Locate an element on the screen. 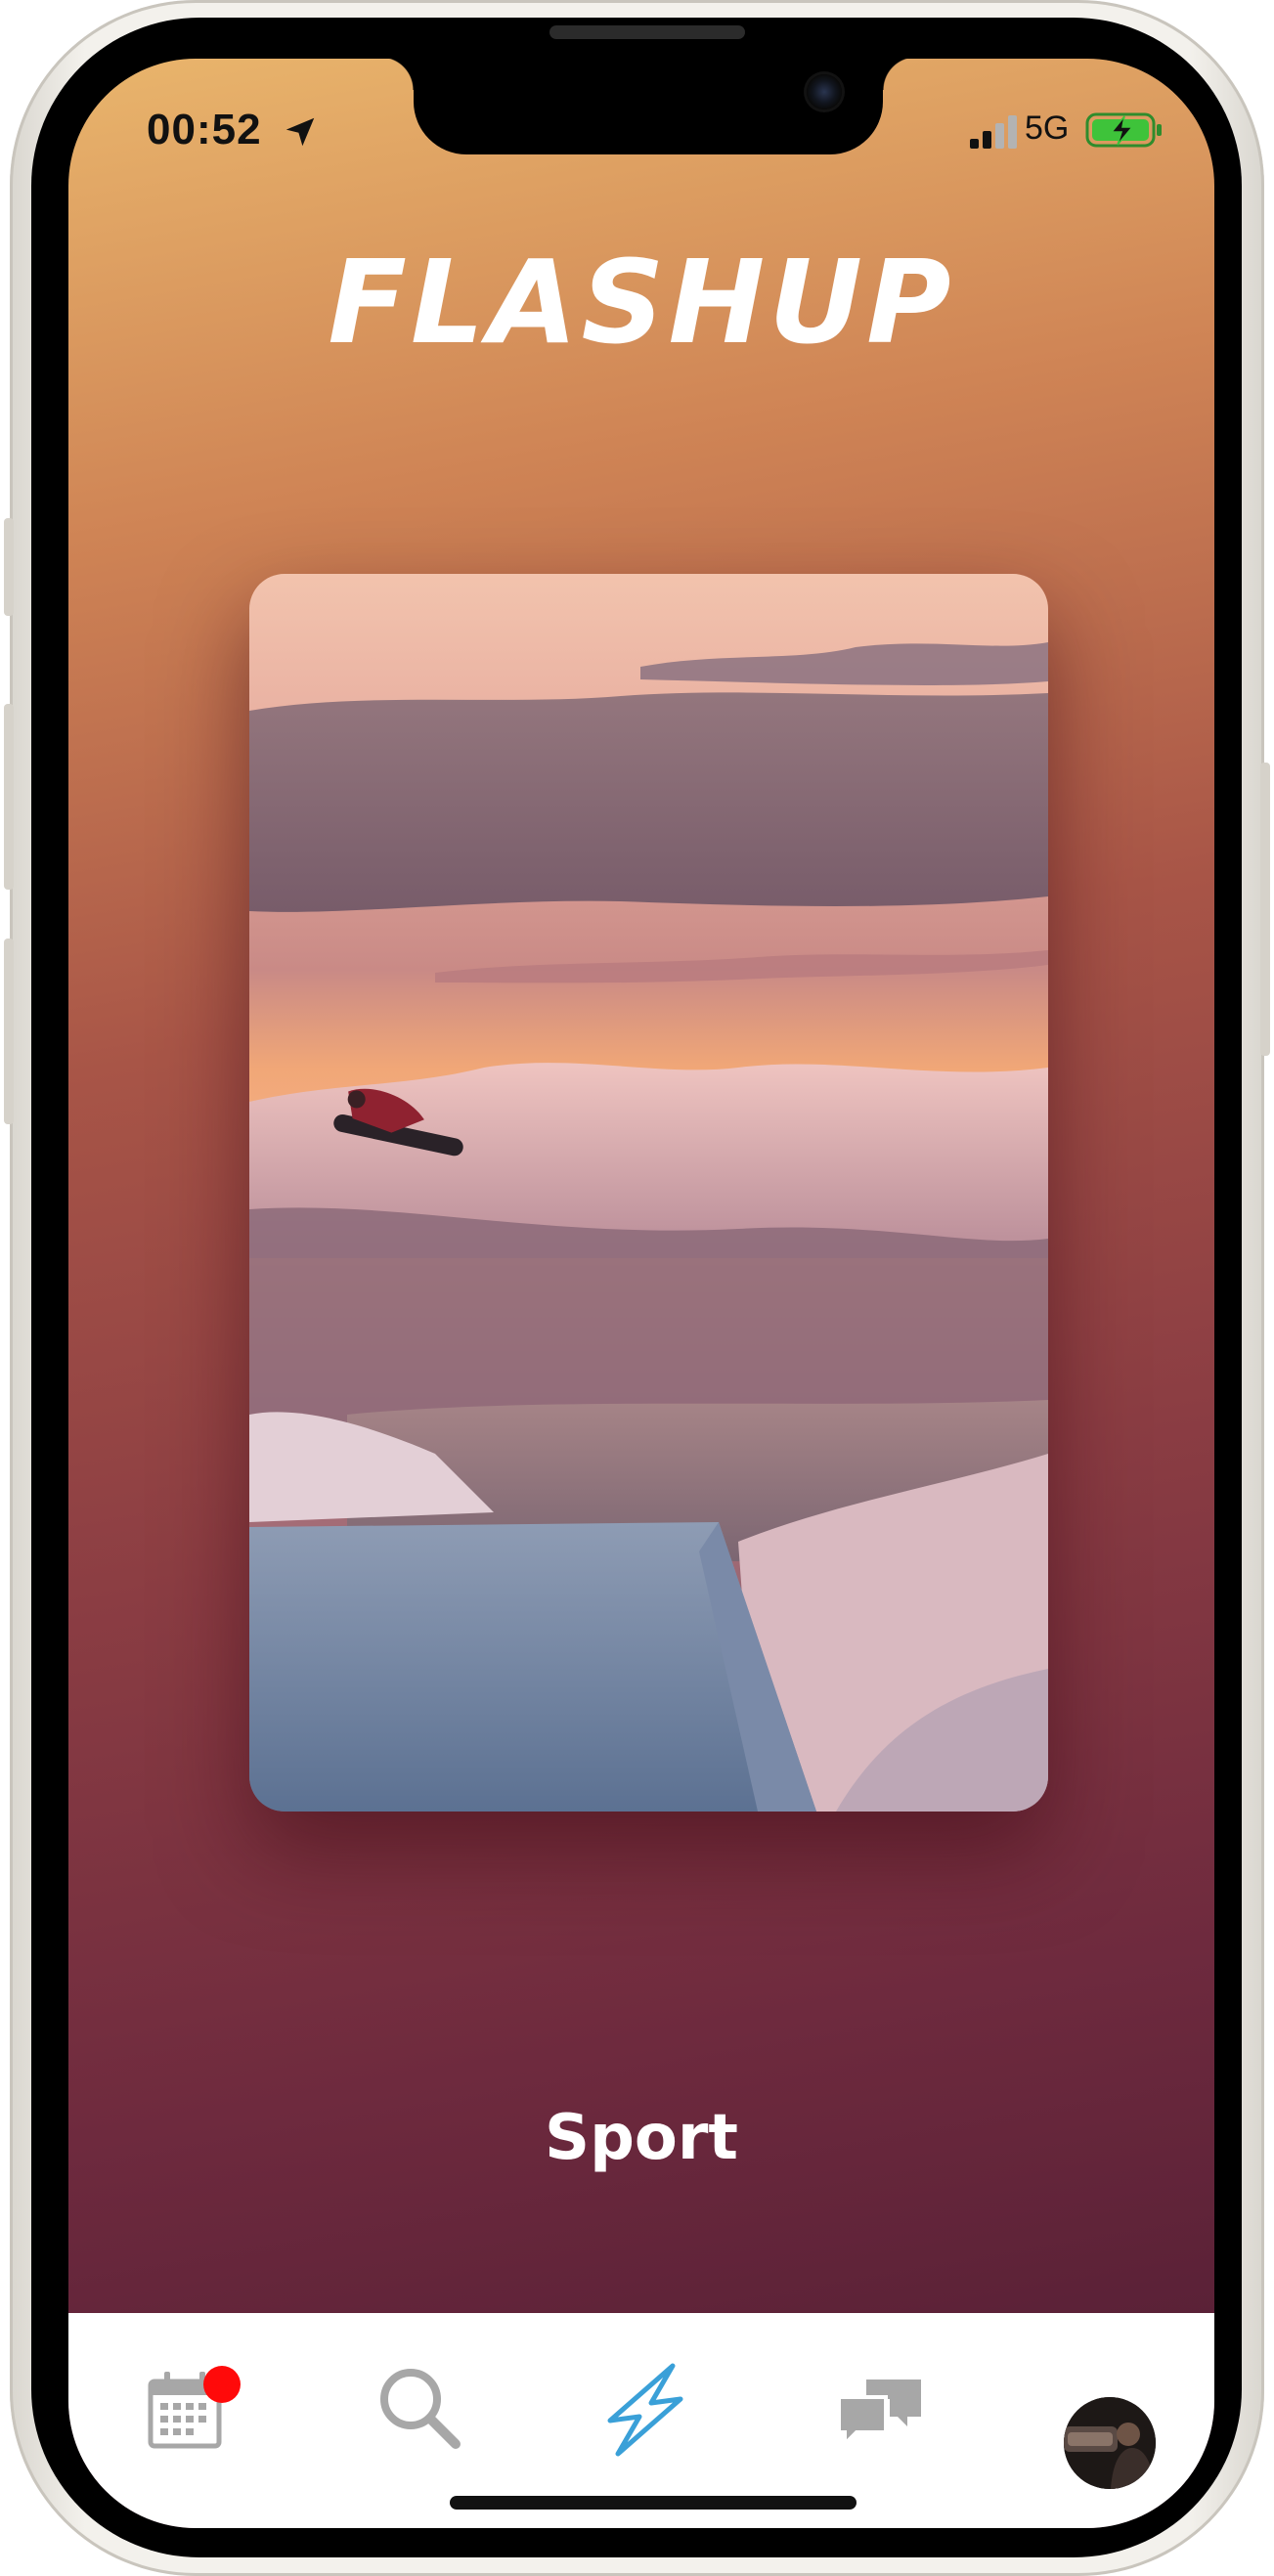 The height and width of the screenshot is (2576, 1274). front-camera is located at coordinates (824, 91).